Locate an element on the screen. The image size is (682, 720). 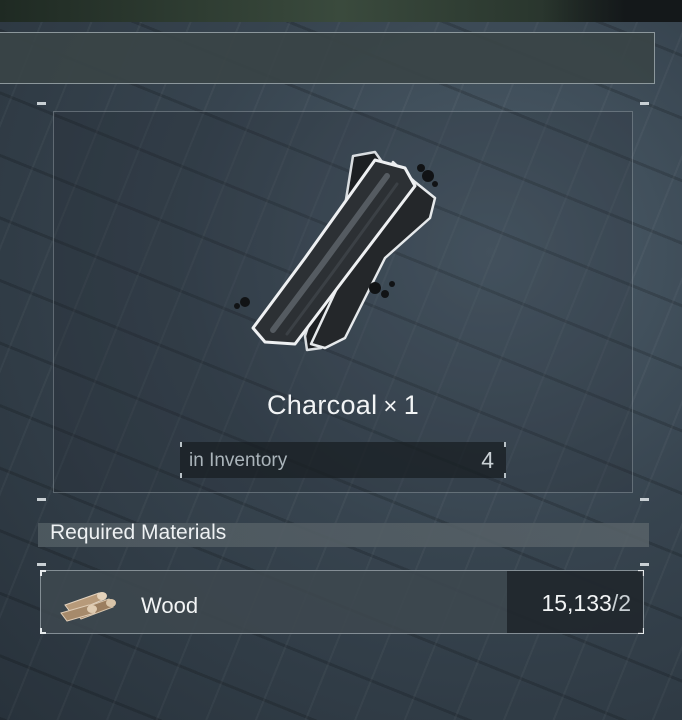
material-row: Wood 15,133/2 is located at coordinates (342, 602).